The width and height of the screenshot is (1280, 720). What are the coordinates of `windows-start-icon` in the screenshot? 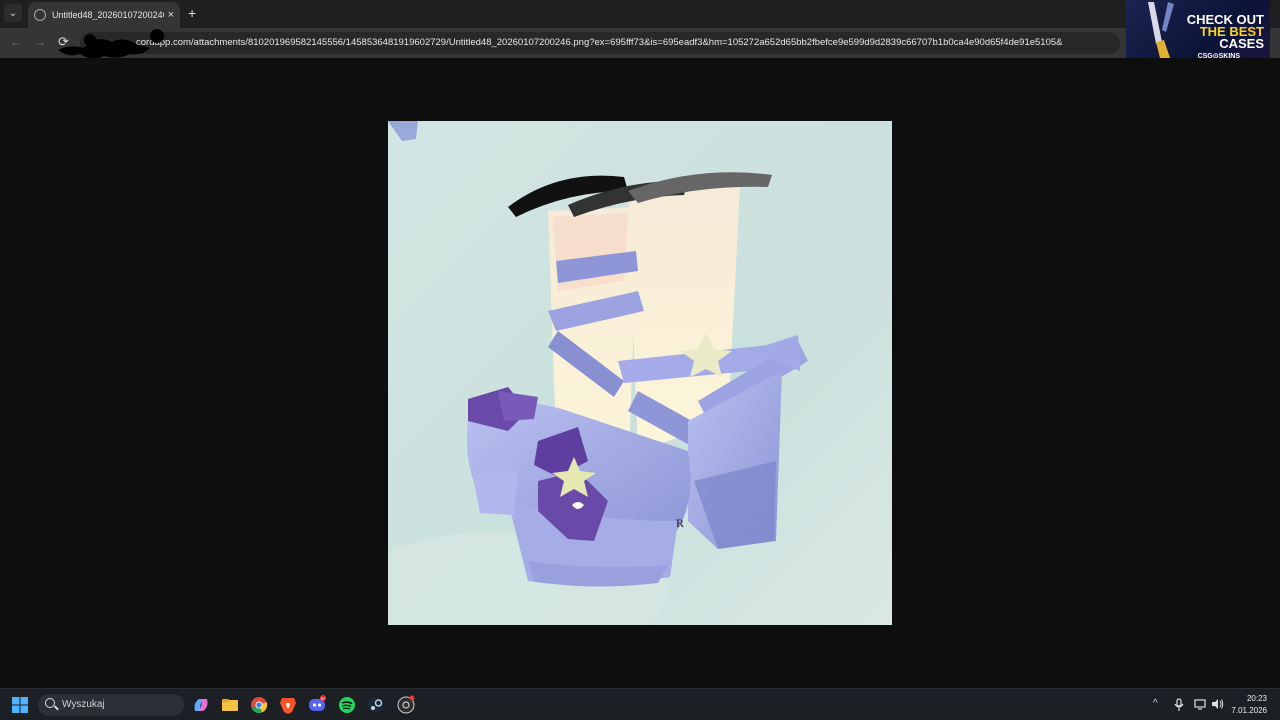 It's located at (20, 705).